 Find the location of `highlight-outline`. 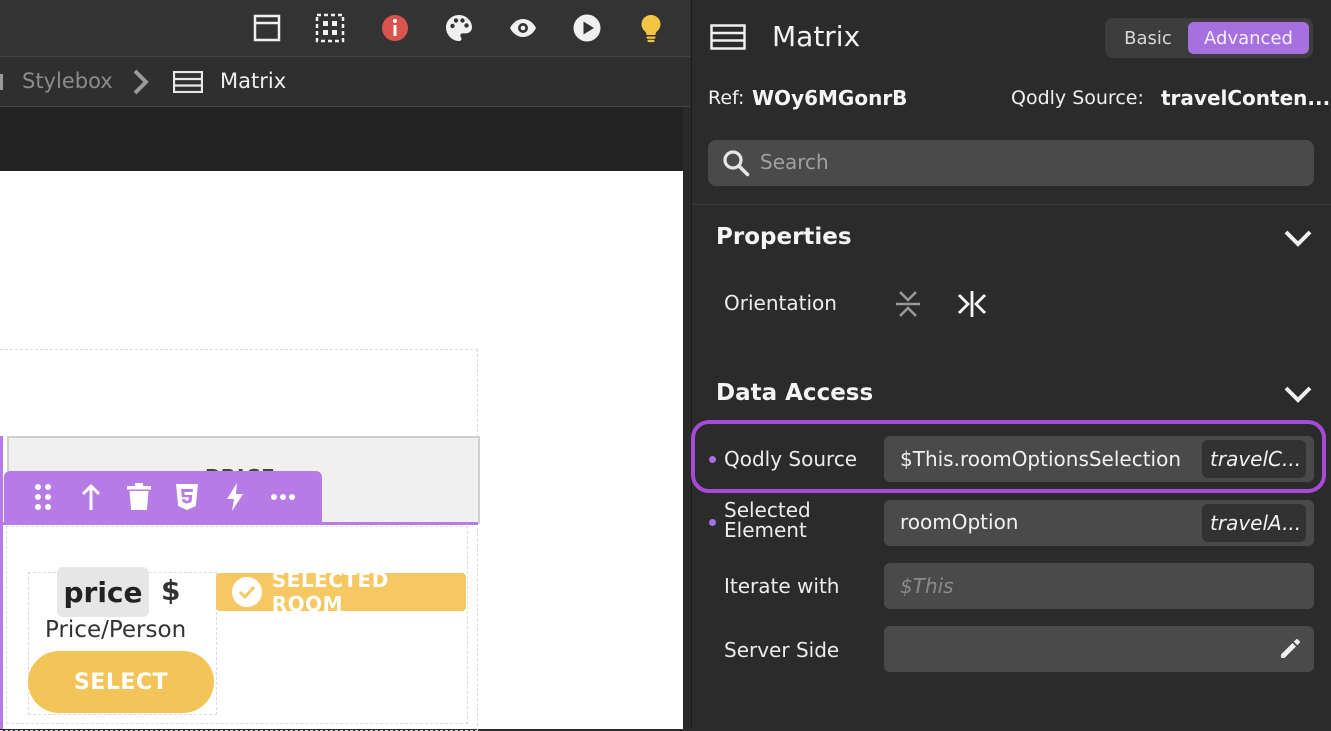

highlight-outline is located at coordinates (1008, 456).